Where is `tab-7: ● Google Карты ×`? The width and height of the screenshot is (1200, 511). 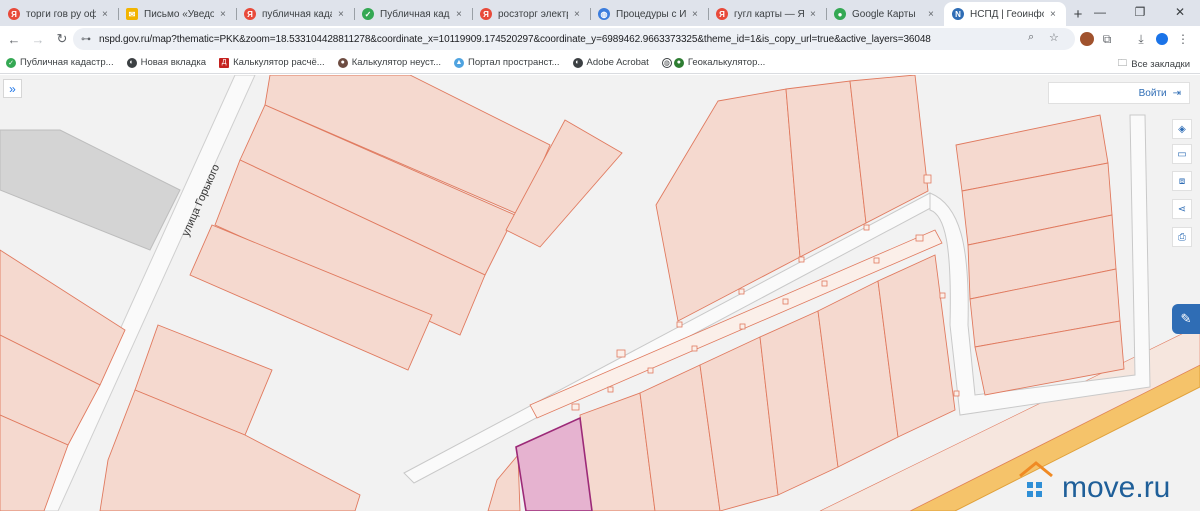 tab-7: ● Google Карты × is located at coordinates (885, 14).